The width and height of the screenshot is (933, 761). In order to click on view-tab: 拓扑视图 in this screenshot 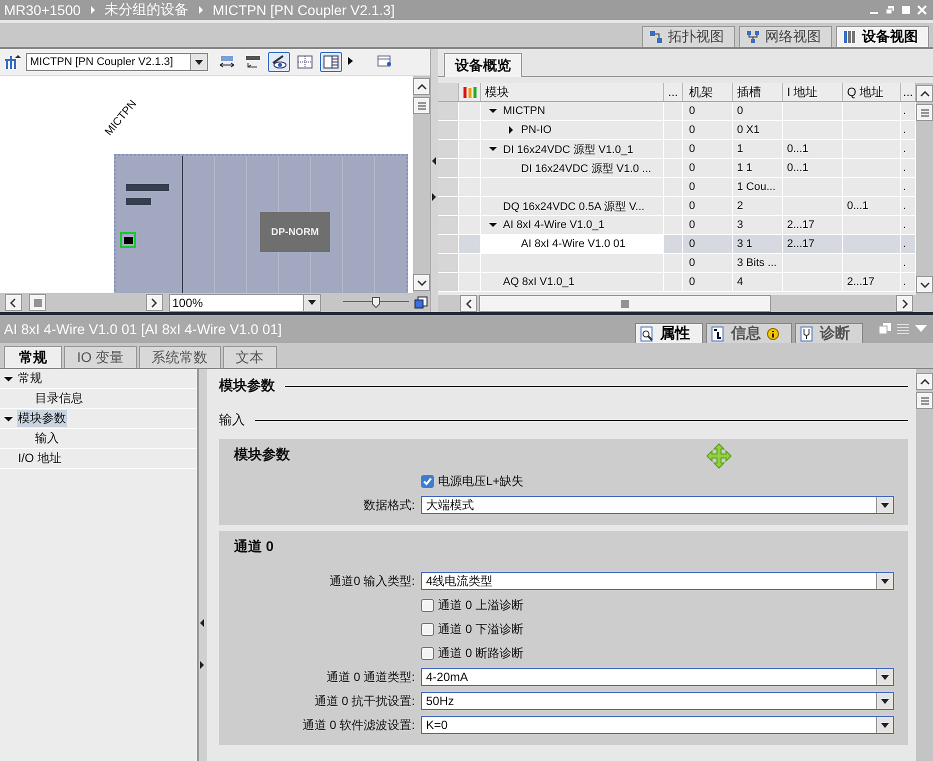, I will do `click(688, 36)`.